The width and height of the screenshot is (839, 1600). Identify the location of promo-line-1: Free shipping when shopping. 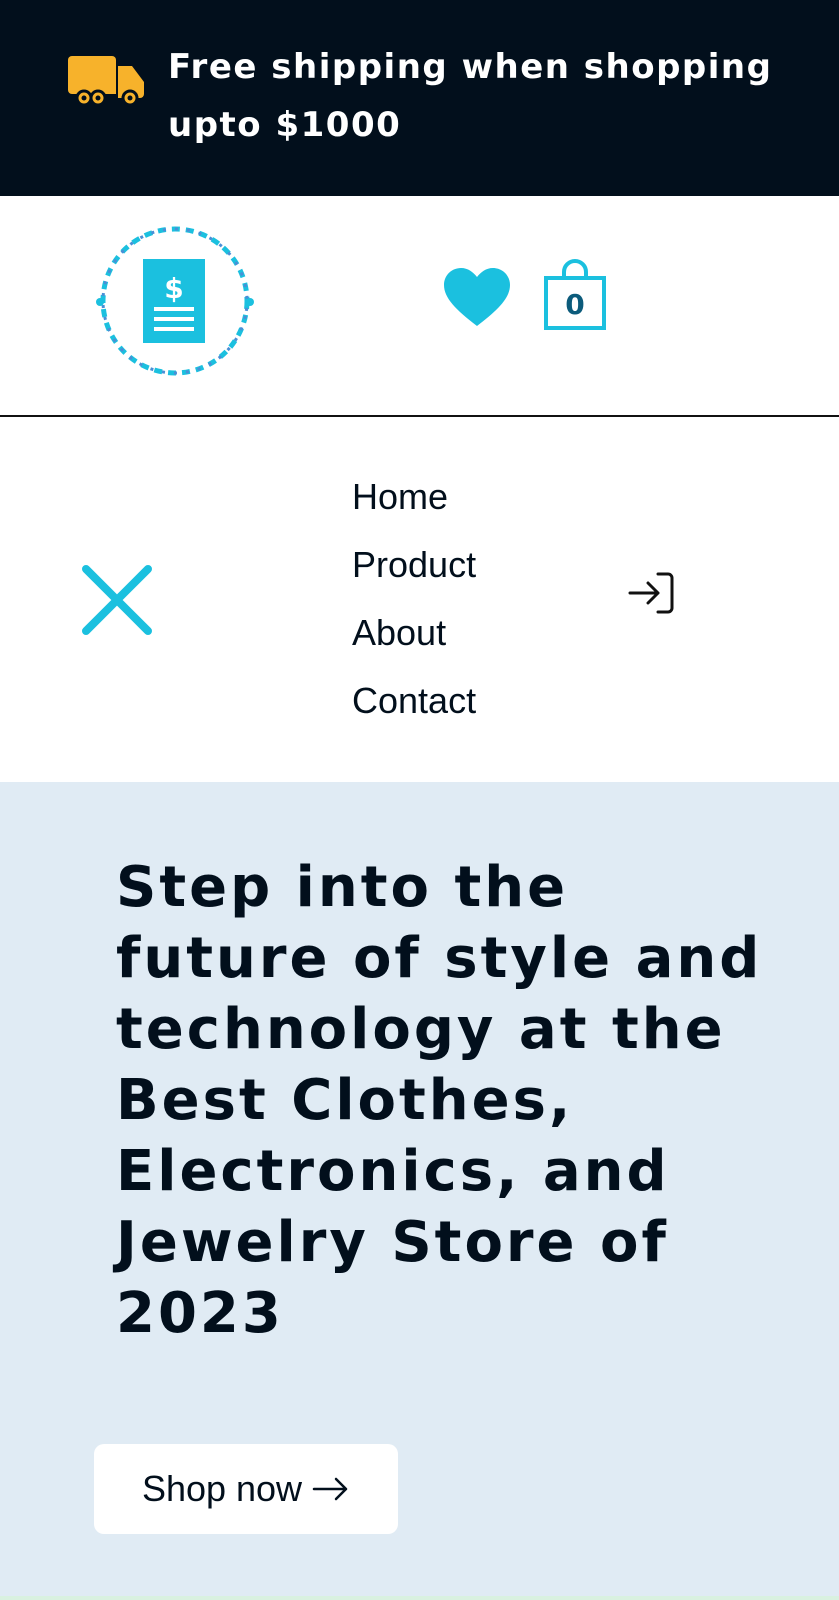
(470, 67).